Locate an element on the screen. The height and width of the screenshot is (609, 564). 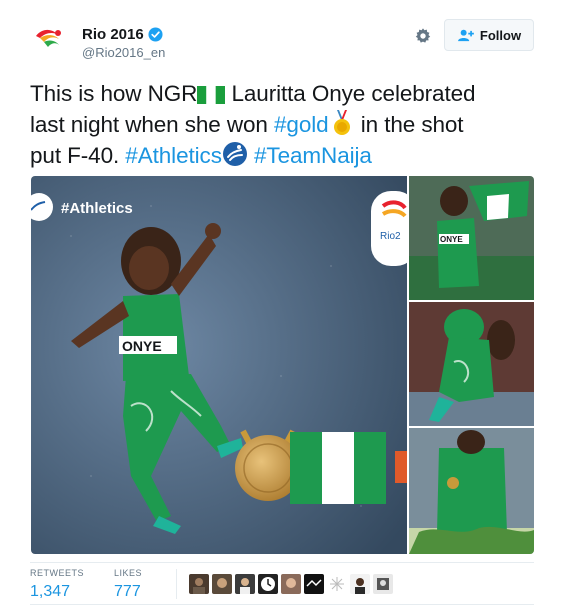
hashtag-gold: #gold is located at coordinates (301, 124).